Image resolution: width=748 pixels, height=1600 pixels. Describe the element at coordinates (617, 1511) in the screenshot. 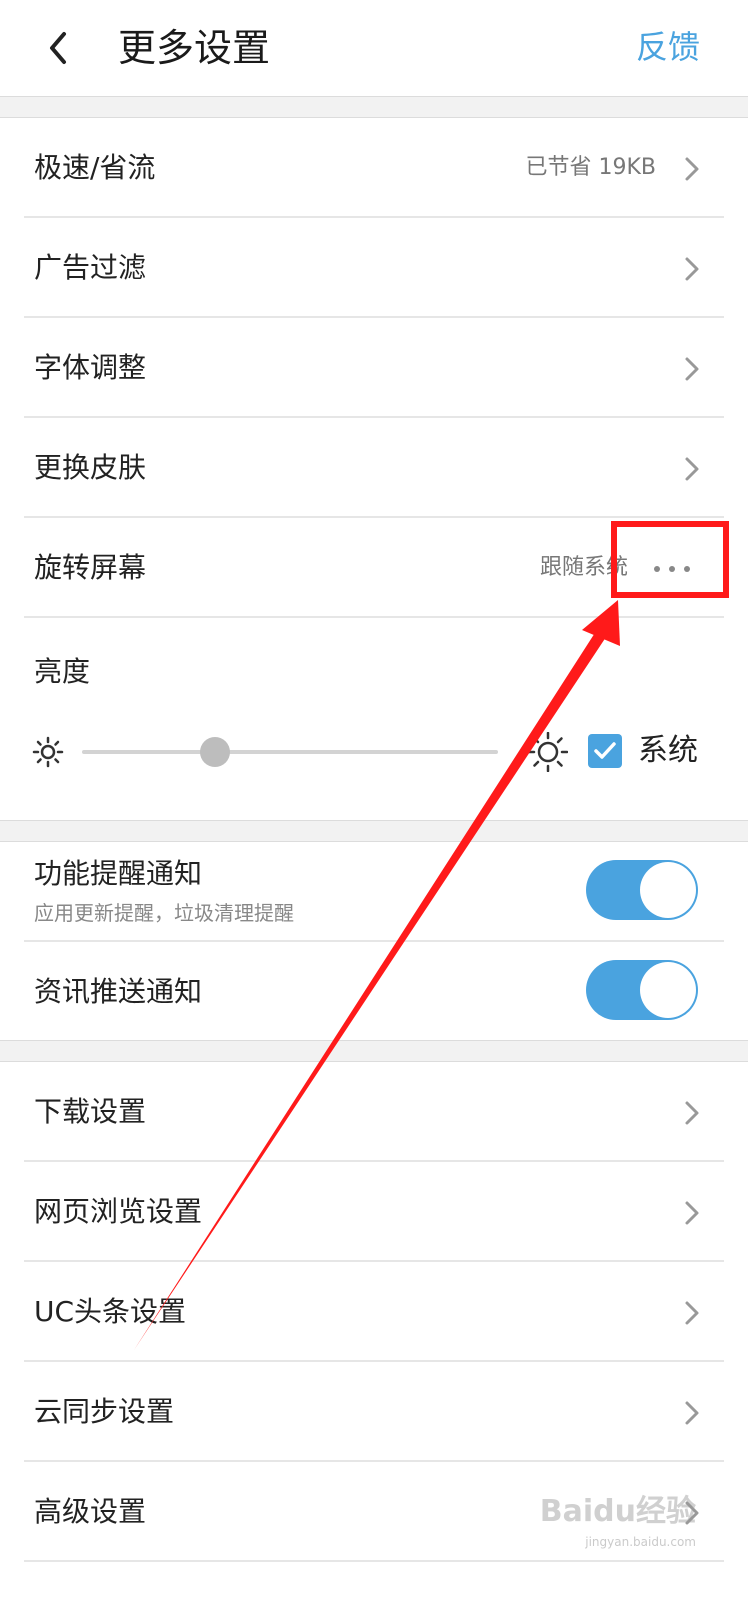

I see `watermark-logo: Baidu经验` at that location.